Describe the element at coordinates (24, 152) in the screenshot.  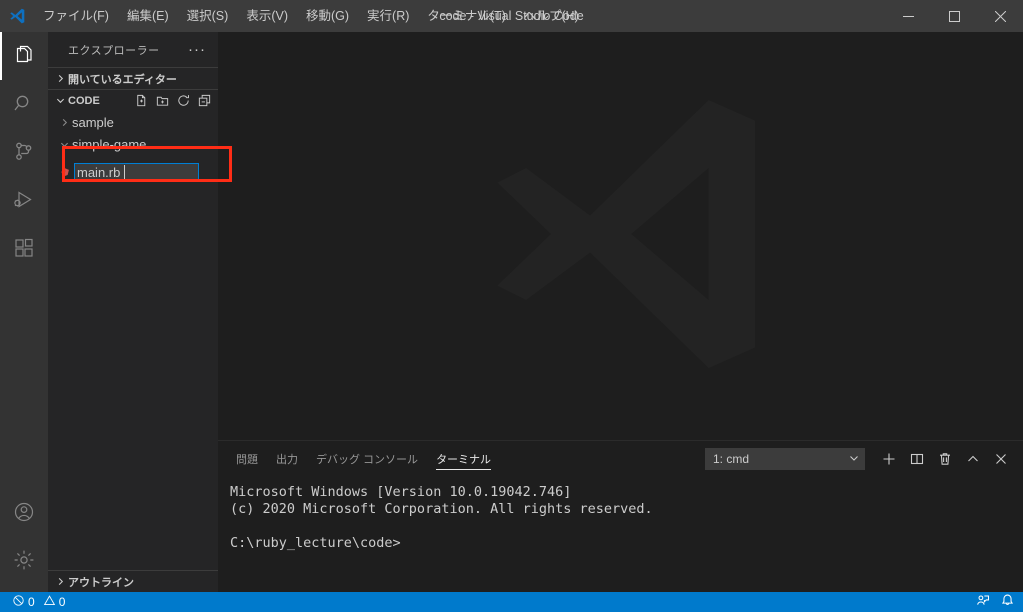
I see `activity-source-control` at that location.